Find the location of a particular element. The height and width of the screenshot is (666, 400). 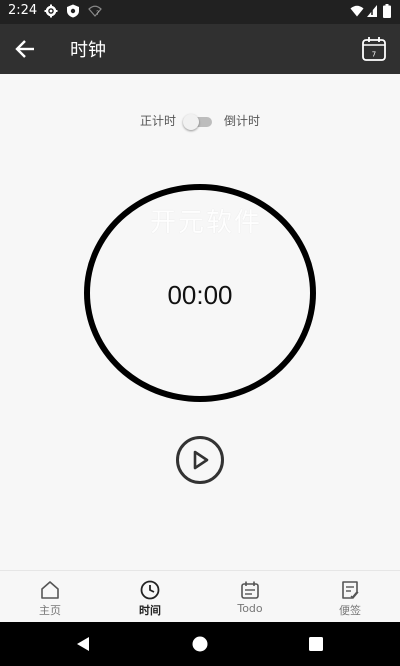

timer-display: 00:00 is located at coordinates (200, 295).